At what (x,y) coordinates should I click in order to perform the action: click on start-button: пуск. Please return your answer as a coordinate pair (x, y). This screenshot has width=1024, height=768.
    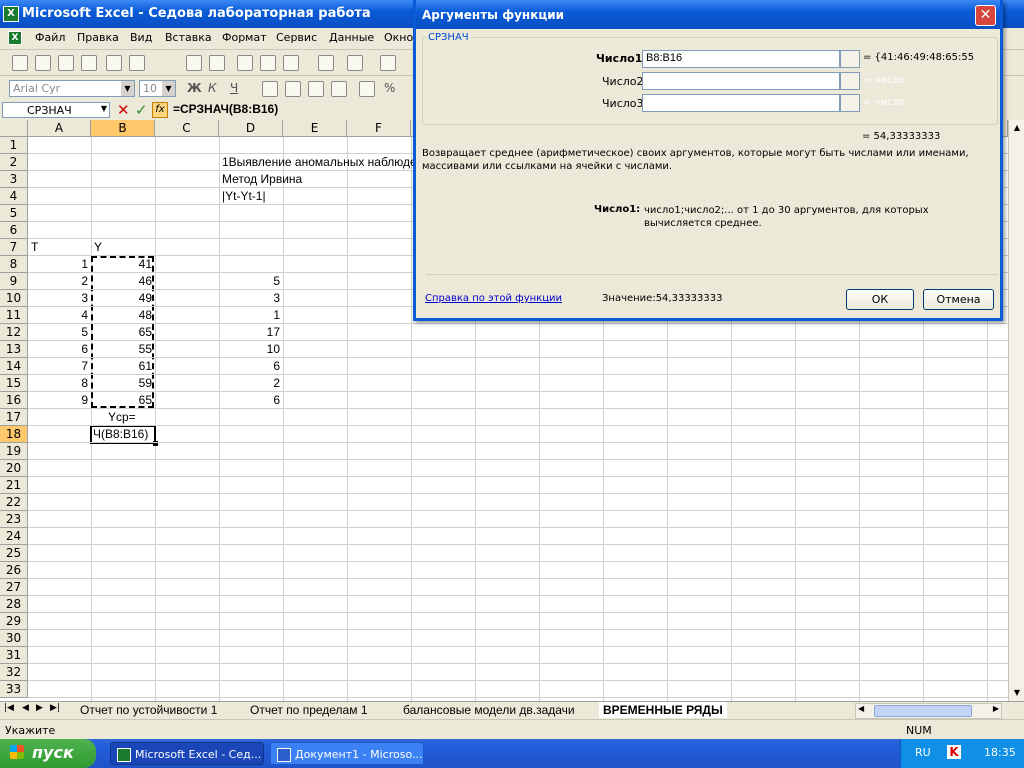
    Looking at the image, I should click on (48, 753).